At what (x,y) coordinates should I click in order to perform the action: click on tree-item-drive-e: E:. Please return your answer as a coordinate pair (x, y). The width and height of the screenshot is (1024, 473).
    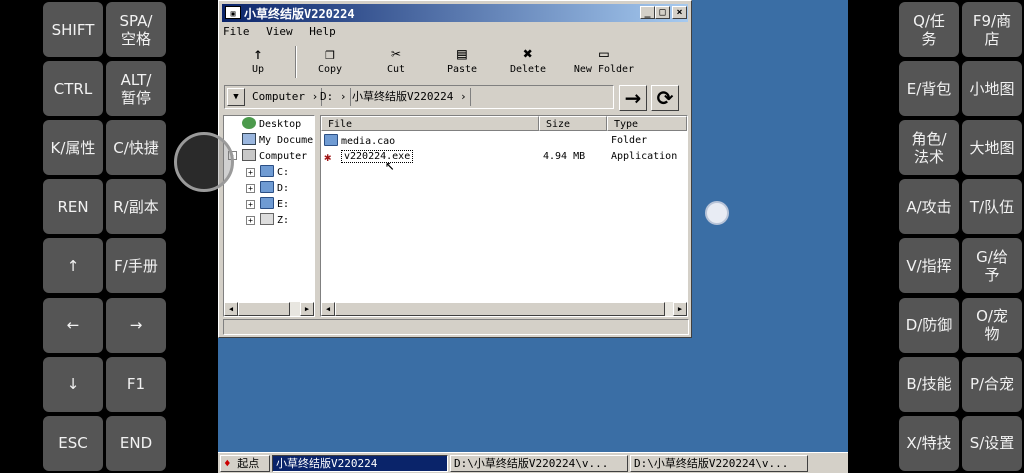
    Looking at the image, I should click on (274, 204).